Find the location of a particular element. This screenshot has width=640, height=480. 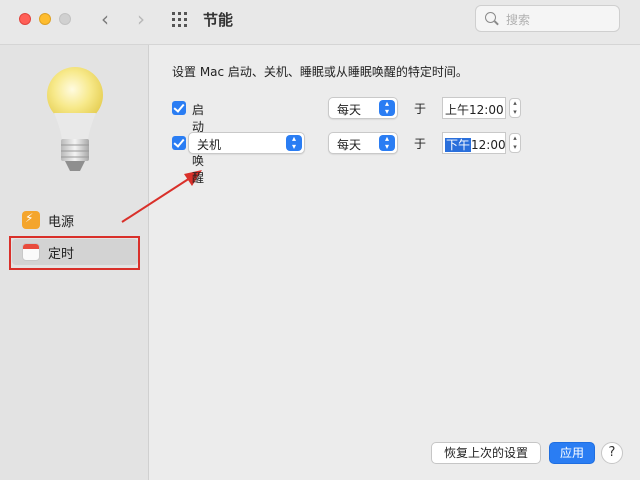

lightbulb-icon is located at coordinates (75, 119).